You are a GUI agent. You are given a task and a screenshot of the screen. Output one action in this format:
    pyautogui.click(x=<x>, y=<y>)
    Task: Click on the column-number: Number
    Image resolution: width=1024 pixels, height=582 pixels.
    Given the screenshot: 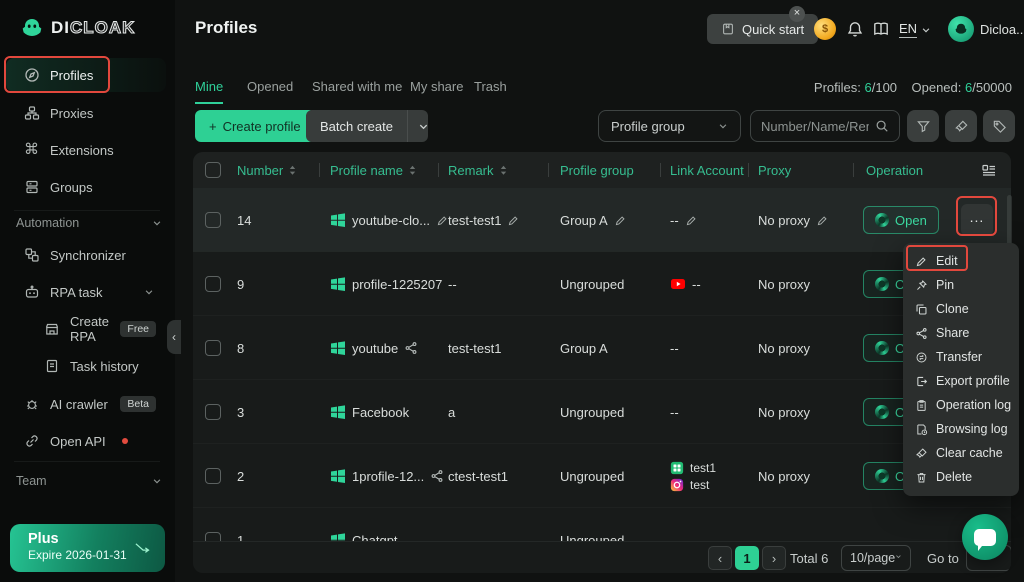 What is the action you would take?
    pyautogui.click(x=267, y=170)
    